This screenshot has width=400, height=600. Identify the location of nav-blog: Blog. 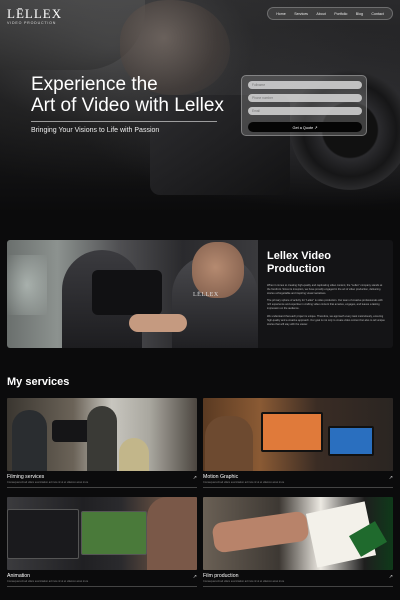
(359, 14).